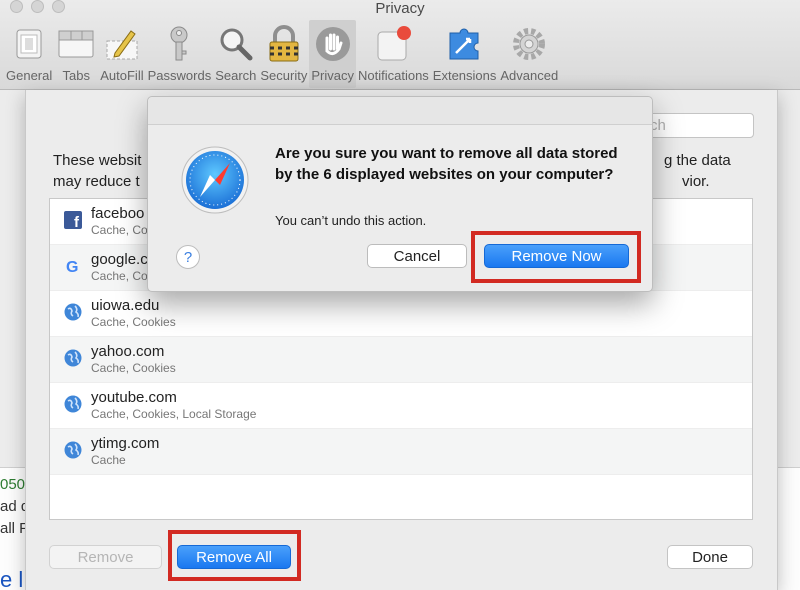  Describe the element at coordinates (333, 44) in the screenshot. I see `hand-icon` at that location.